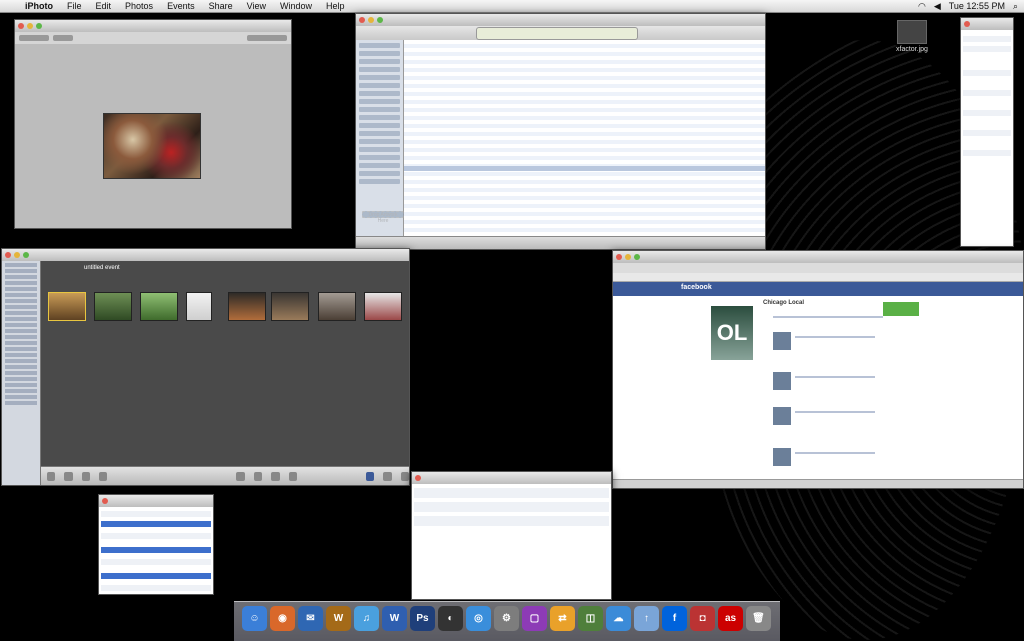  What do you see at coordinates (506, 618) in the screenshot?
I see `dock-system-prefs-icon: ⚙` at bounding box center [506, 618].